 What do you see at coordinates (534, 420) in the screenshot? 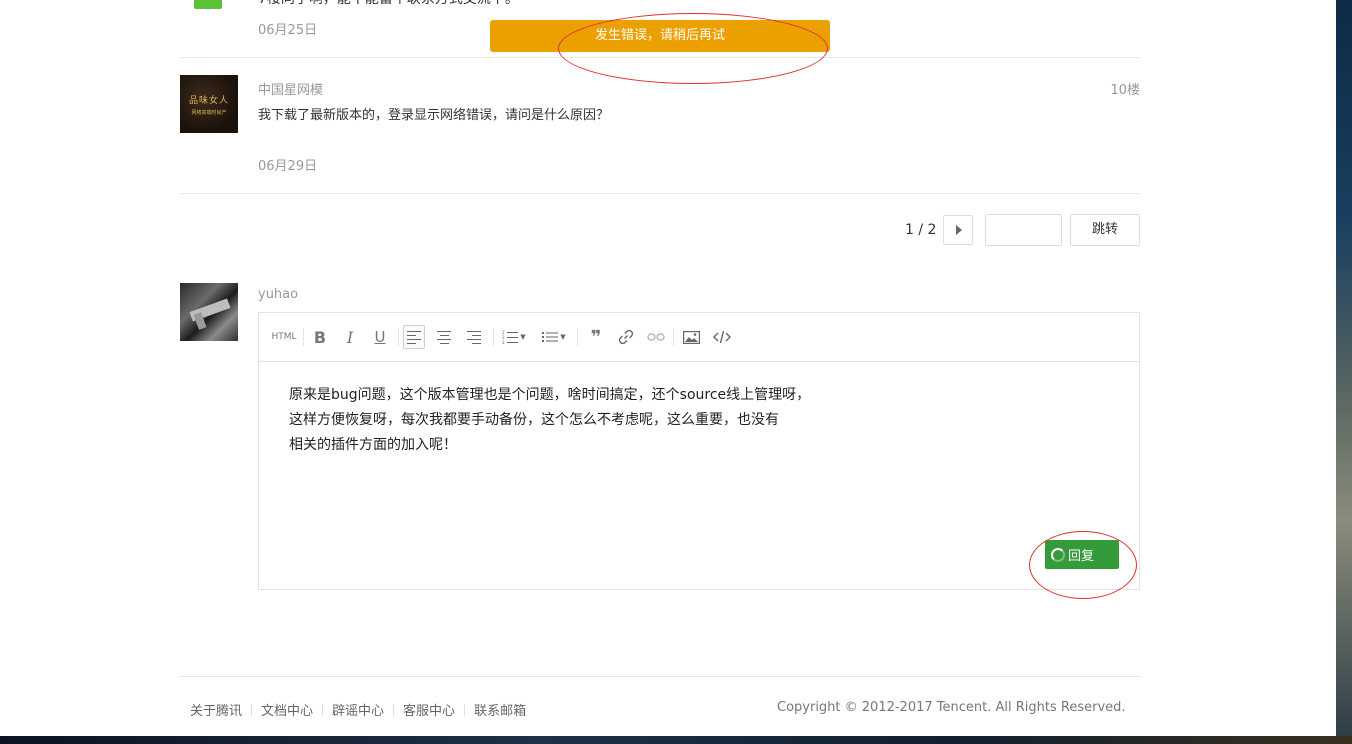
I see `editor-line: 这样方便恢复呀，每次我都要手动备份，这个怎么不考虑呢，这么重要，也没有` at bounding box center [534, 420].